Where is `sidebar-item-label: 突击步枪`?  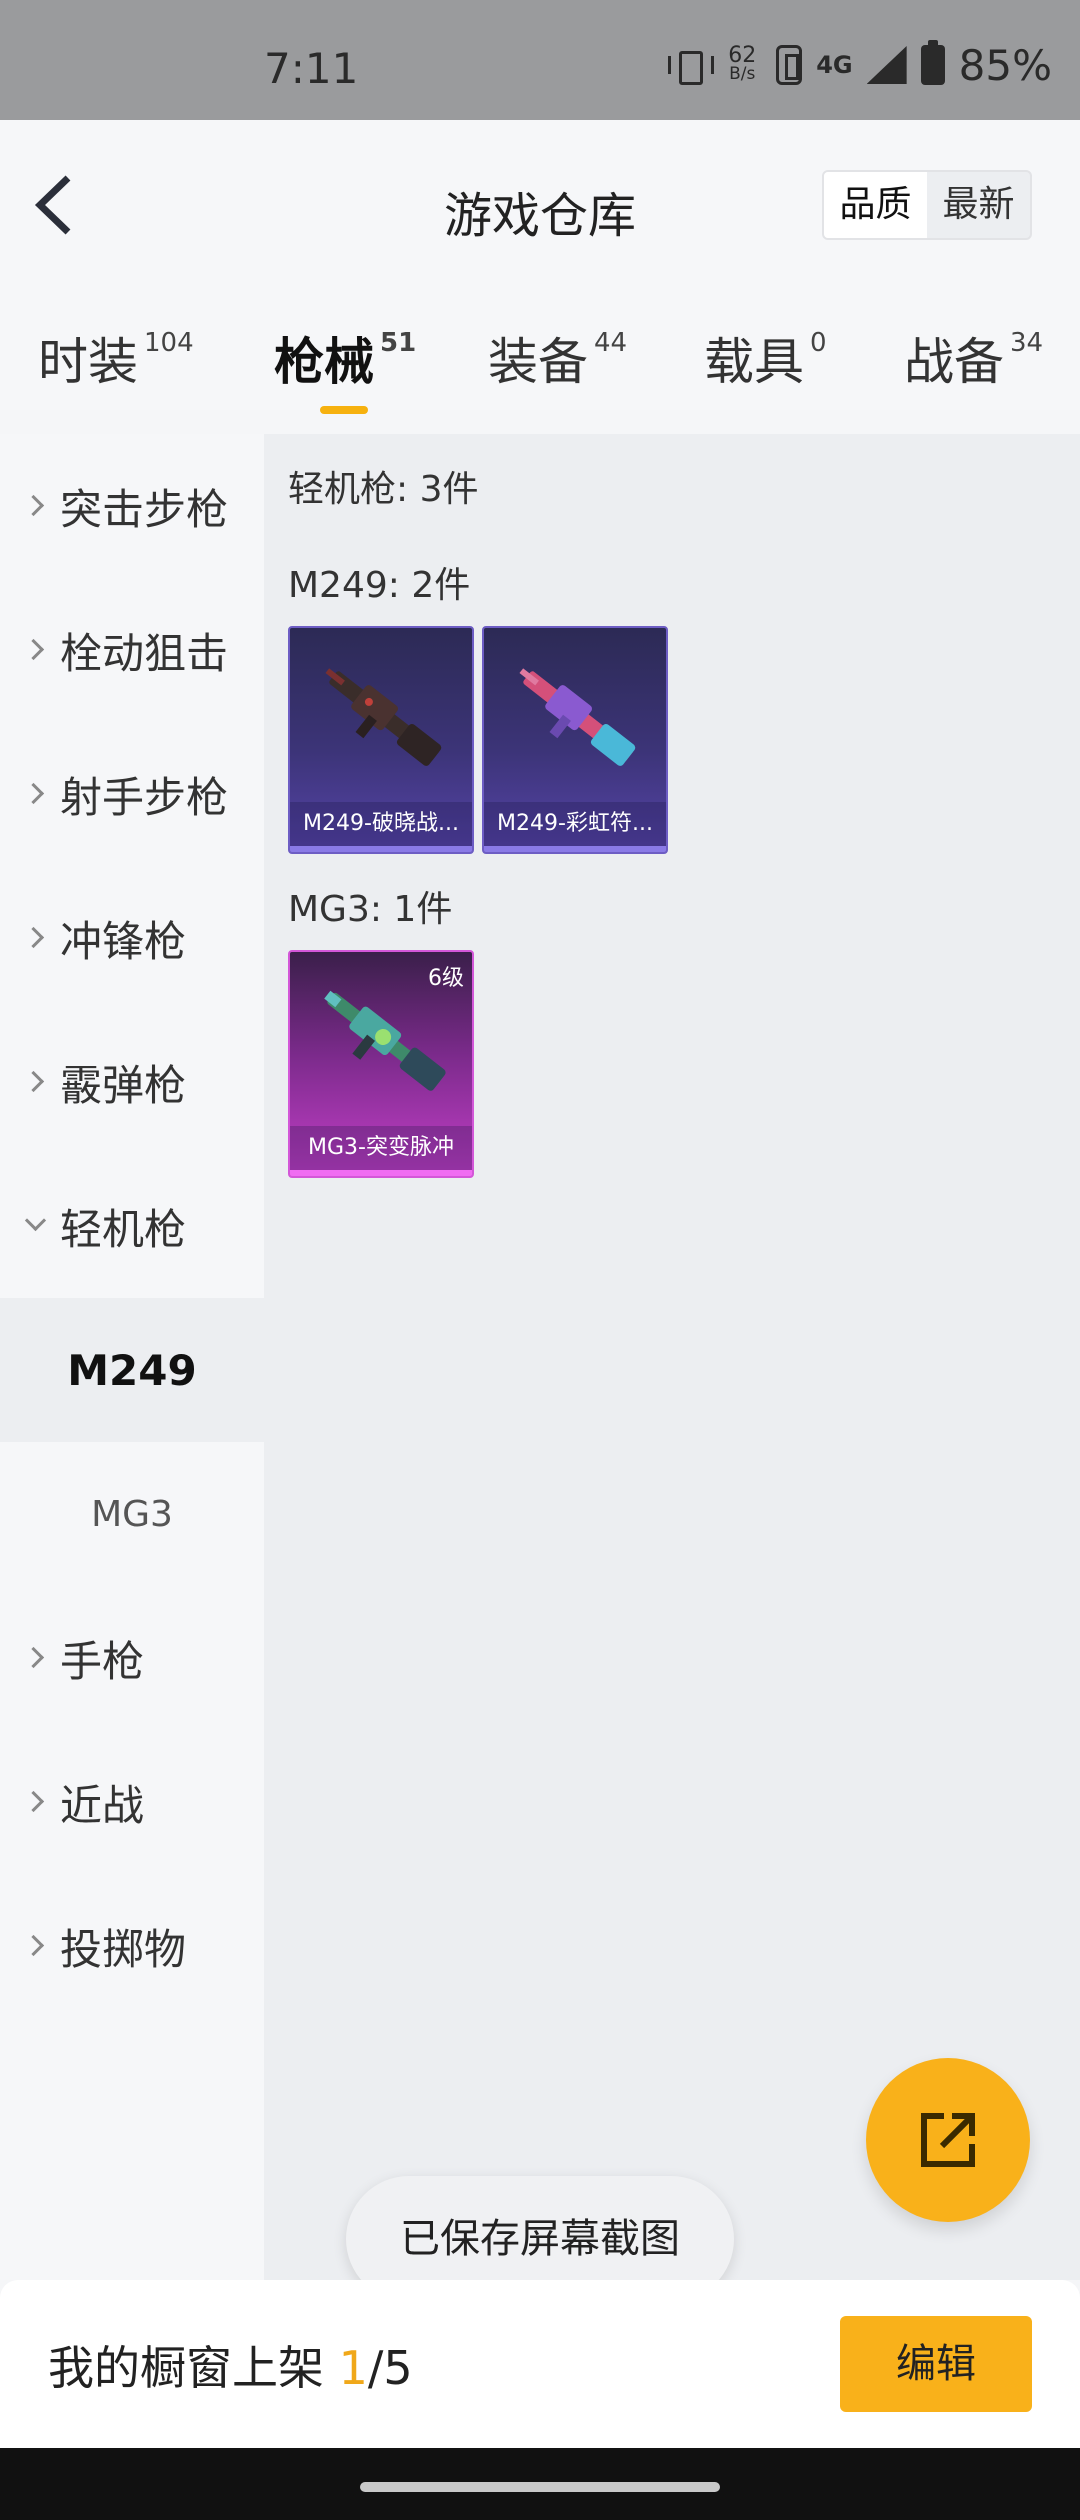
sidebar-item-label: 突击步枪 is located at coordinates (144, 509).